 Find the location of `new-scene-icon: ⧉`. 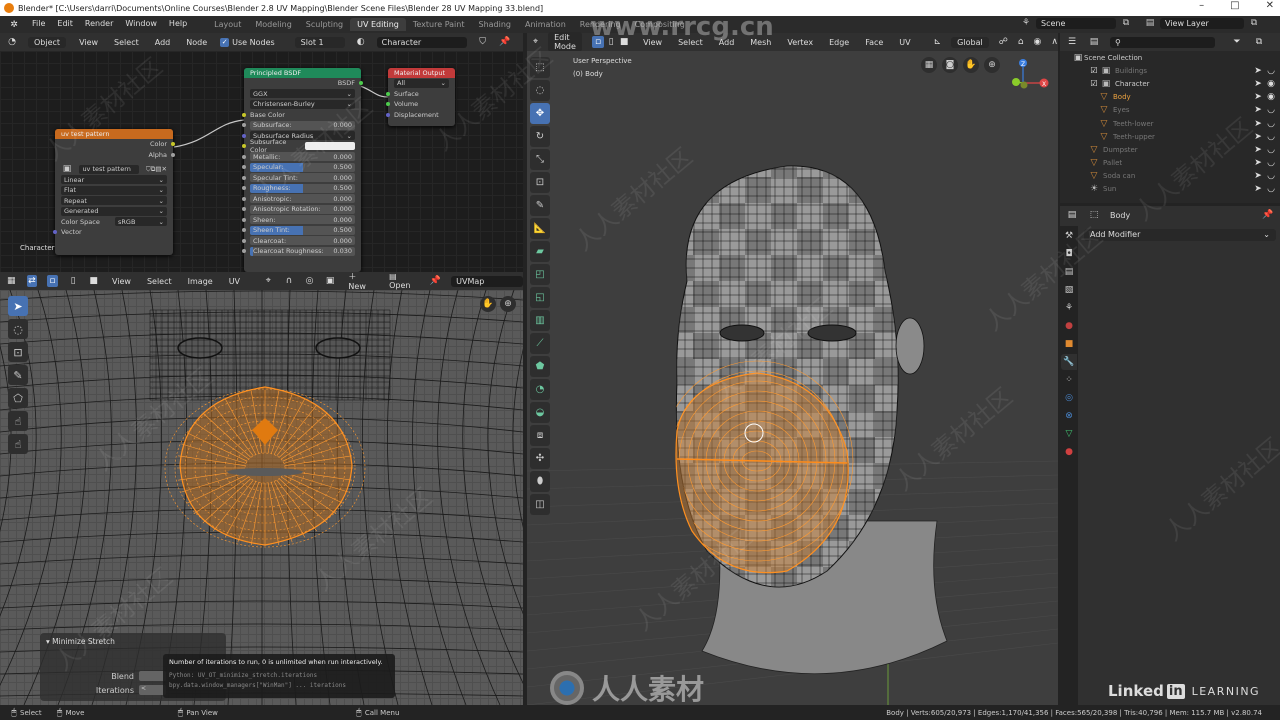

new-scene-icon: ⧉ is located at coordinates (1126, 23).